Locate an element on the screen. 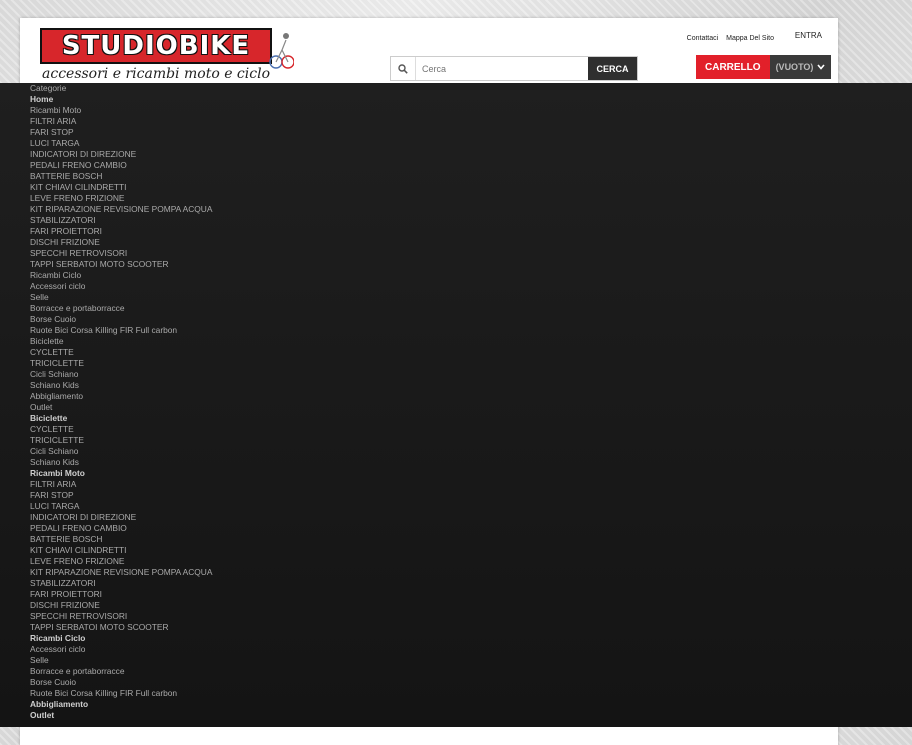 The width and height of the screenshot is (912, 745). search-bar: CERCA is located at coordinates (514, 68).